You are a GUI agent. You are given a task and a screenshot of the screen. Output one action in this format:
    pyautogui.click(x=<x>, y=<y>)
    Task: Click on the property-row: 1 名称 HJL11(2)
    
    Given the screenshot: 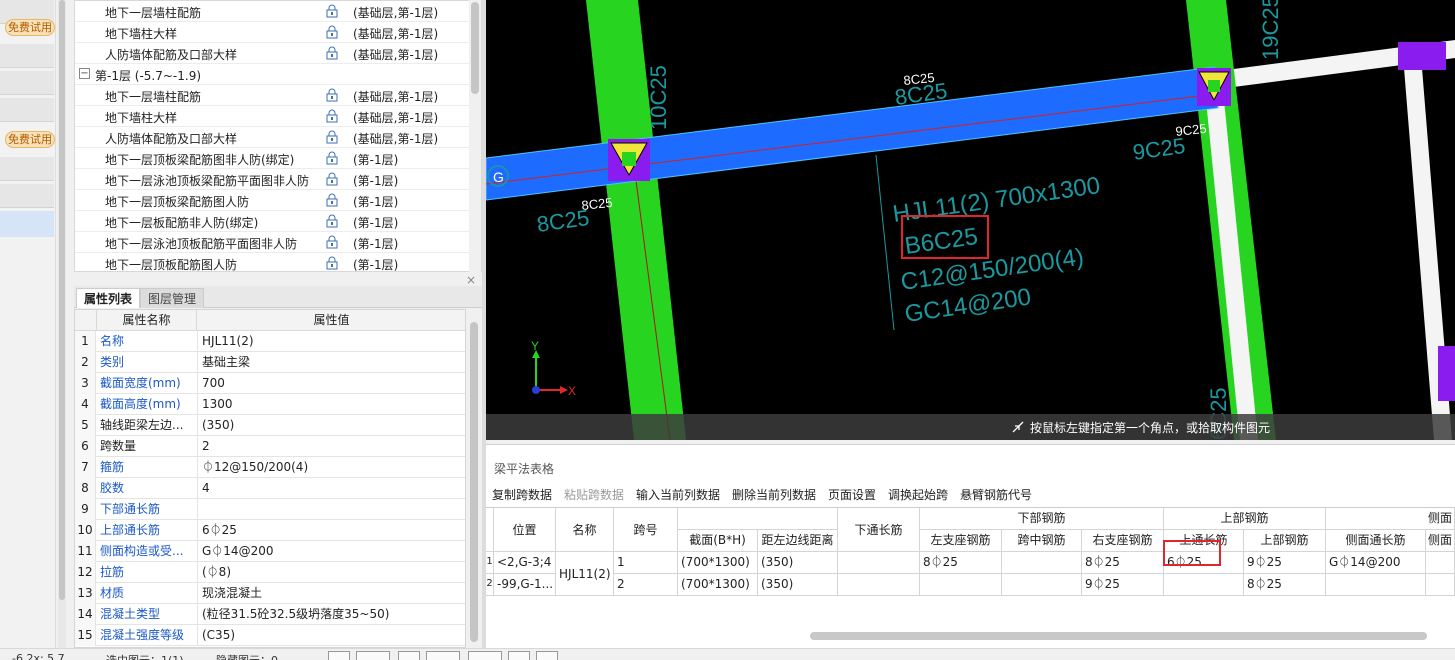 What is the action you would take?
    pyautogui.click(x=270, y=341)
    